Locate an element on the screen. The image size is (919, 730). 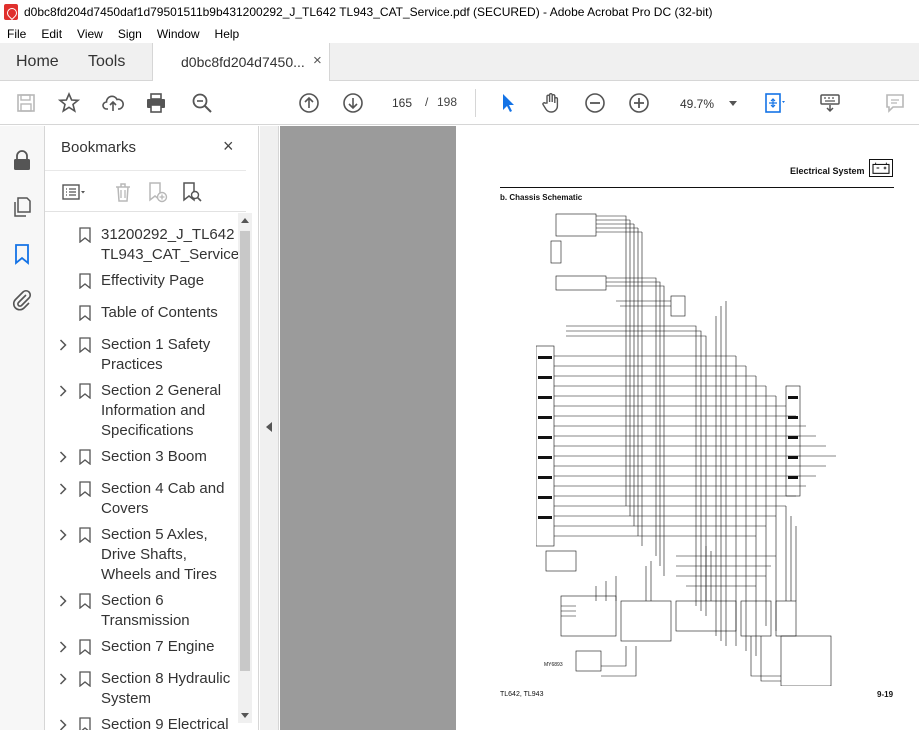
panel-collapse-handle is located at coordinates (269, 428).